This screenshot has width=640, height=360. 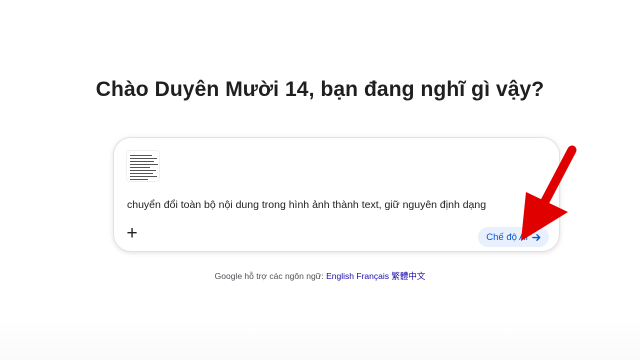 I want to click on ai-mode-label: Chế độ AI, so click(x=507, y=237).